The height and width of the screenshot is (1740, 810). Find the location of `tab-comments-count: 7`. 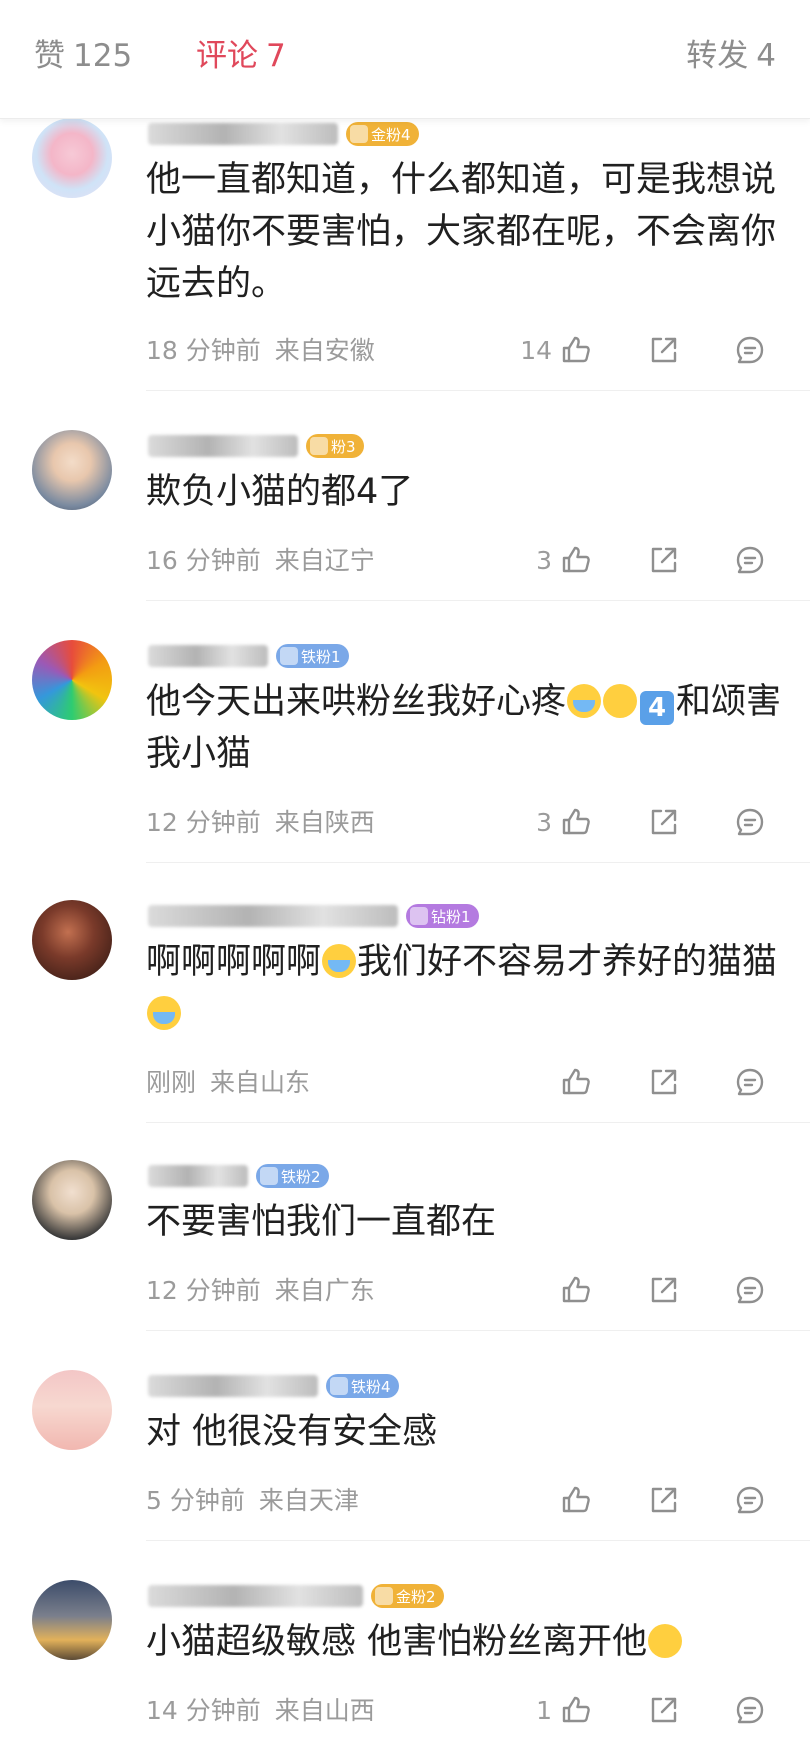

tab-comments-count: 7 is located at coordinates (276, 56).